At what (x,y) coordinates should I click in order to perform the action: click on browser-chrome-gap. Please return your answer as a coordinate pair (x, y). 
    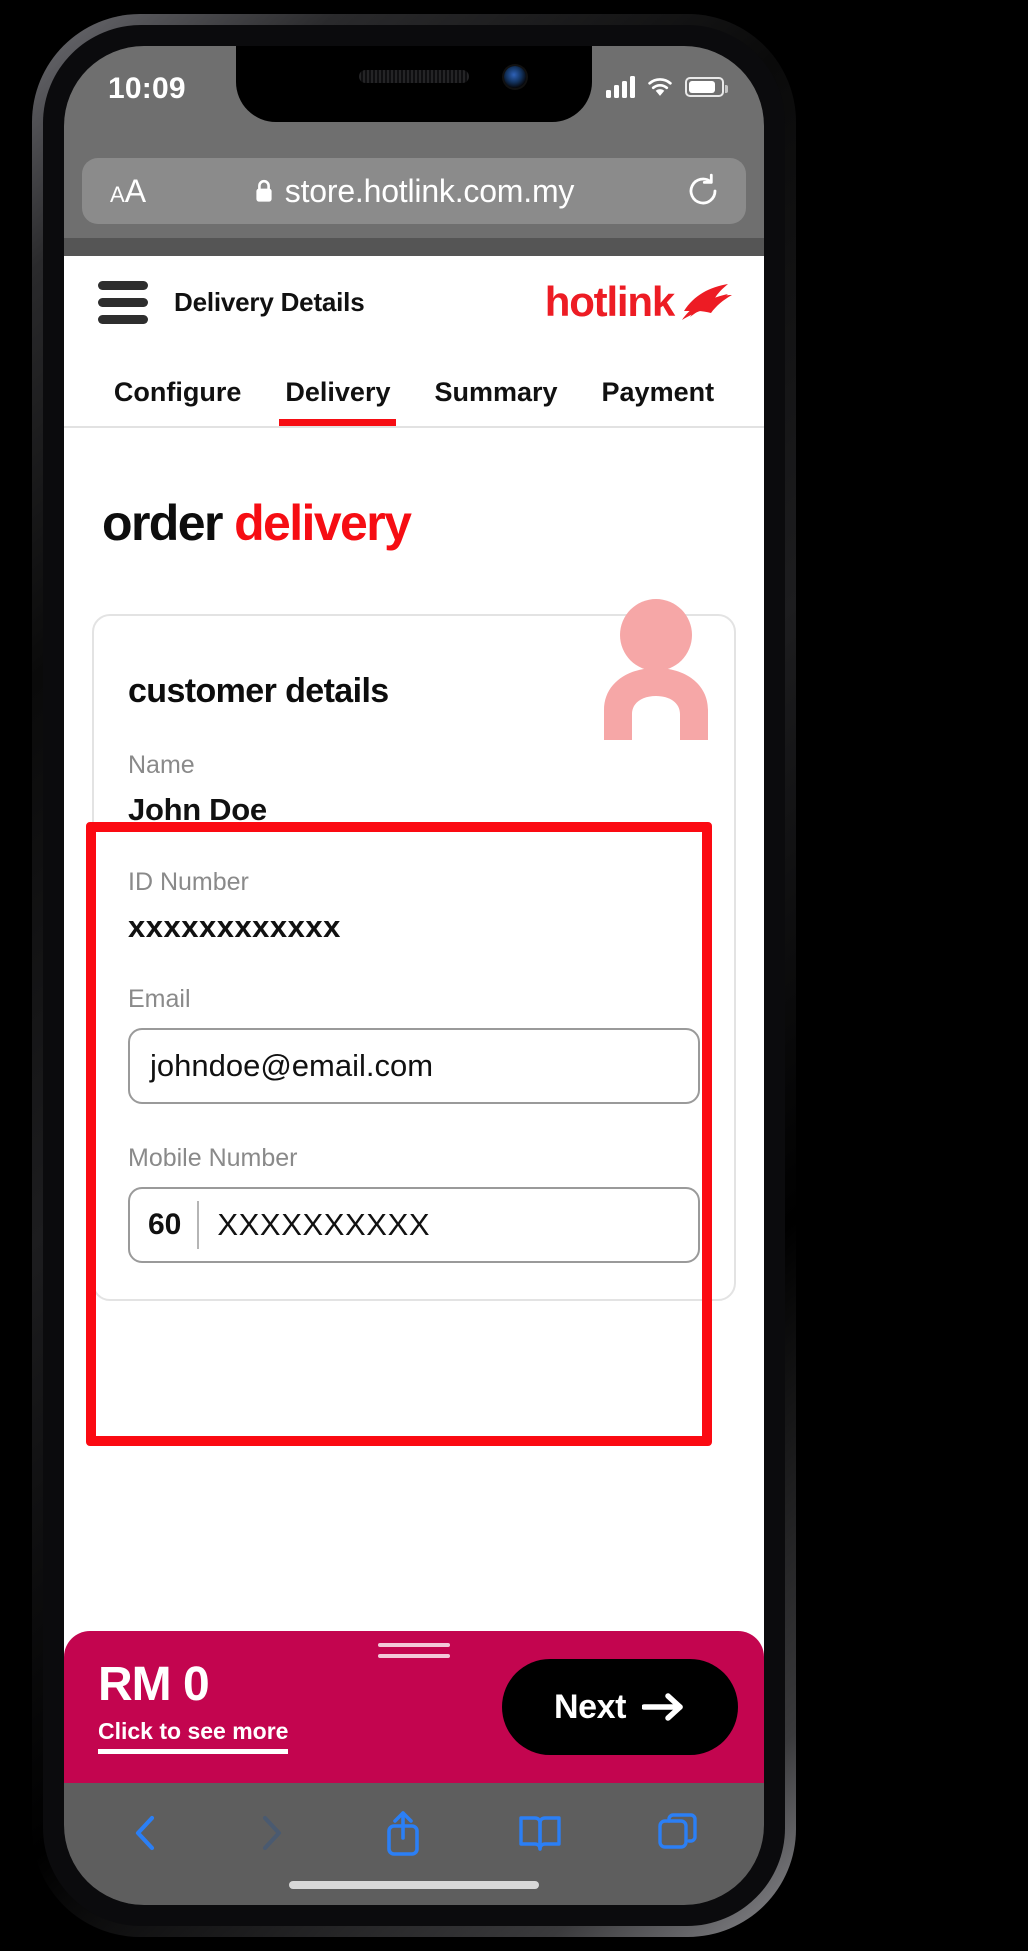
    Looking at the image, I should click on (414, 247).